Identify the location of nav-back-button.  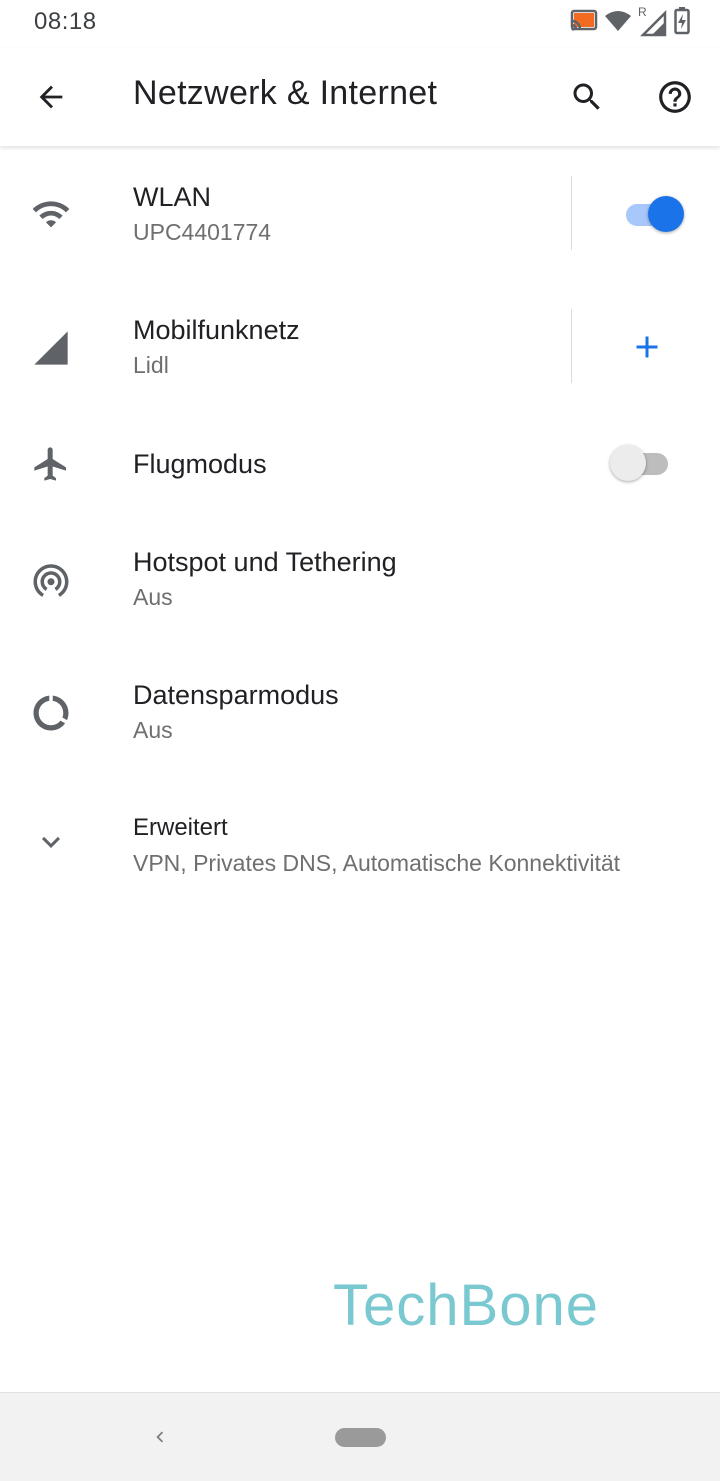
(160, 1437).